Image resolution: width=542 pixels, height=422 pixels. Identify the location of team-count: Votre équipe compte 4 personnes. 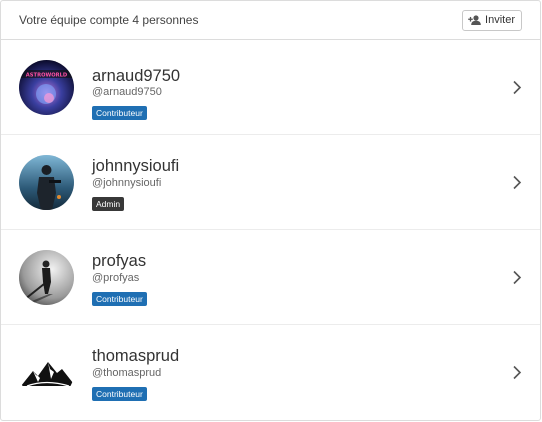
(109, 20).